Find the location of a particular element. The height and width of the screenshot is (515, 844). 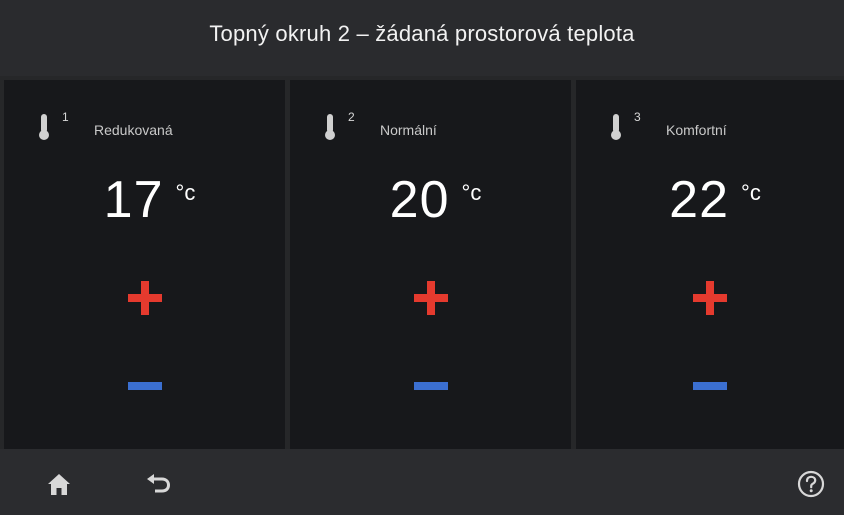

mode-label: Normální is located at coordinates (408, 130).